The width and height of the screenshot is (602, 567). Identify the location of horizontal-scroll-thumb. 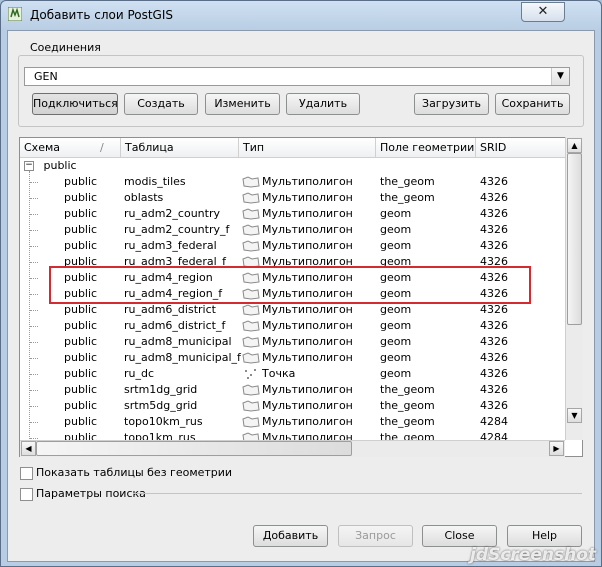
(194, 448).